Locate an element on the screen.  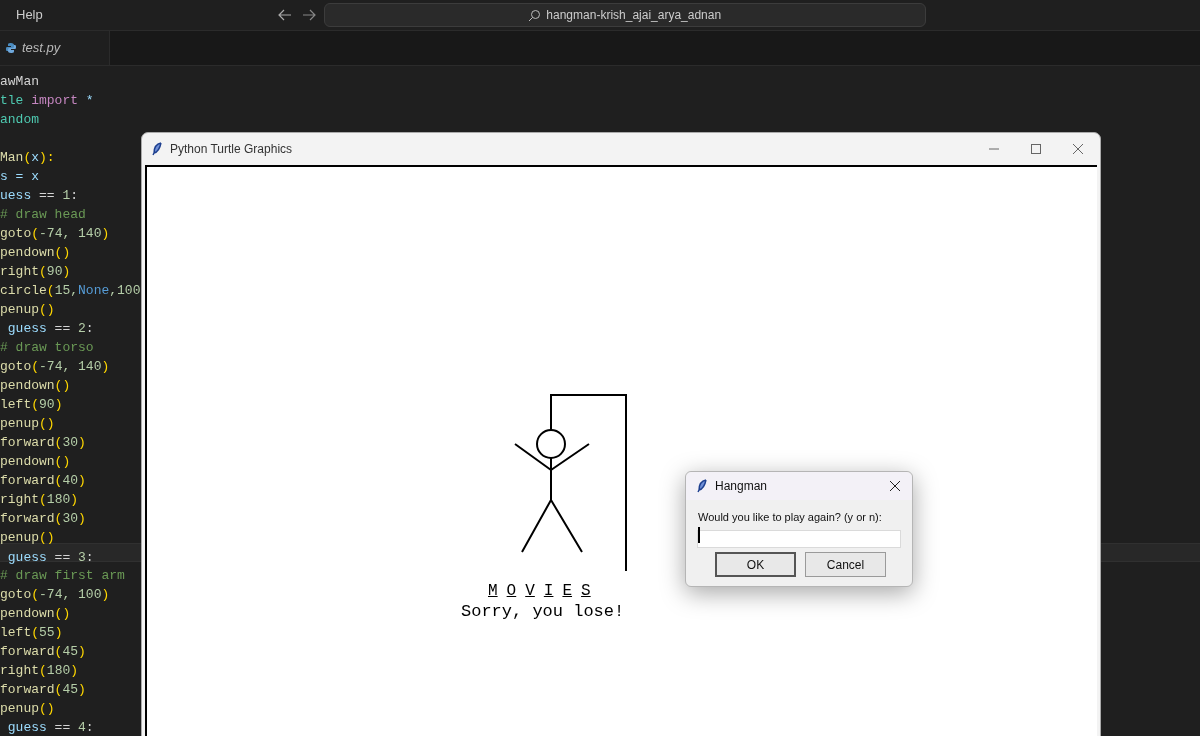
code-line: awMan is located at coordinates (19, 81).